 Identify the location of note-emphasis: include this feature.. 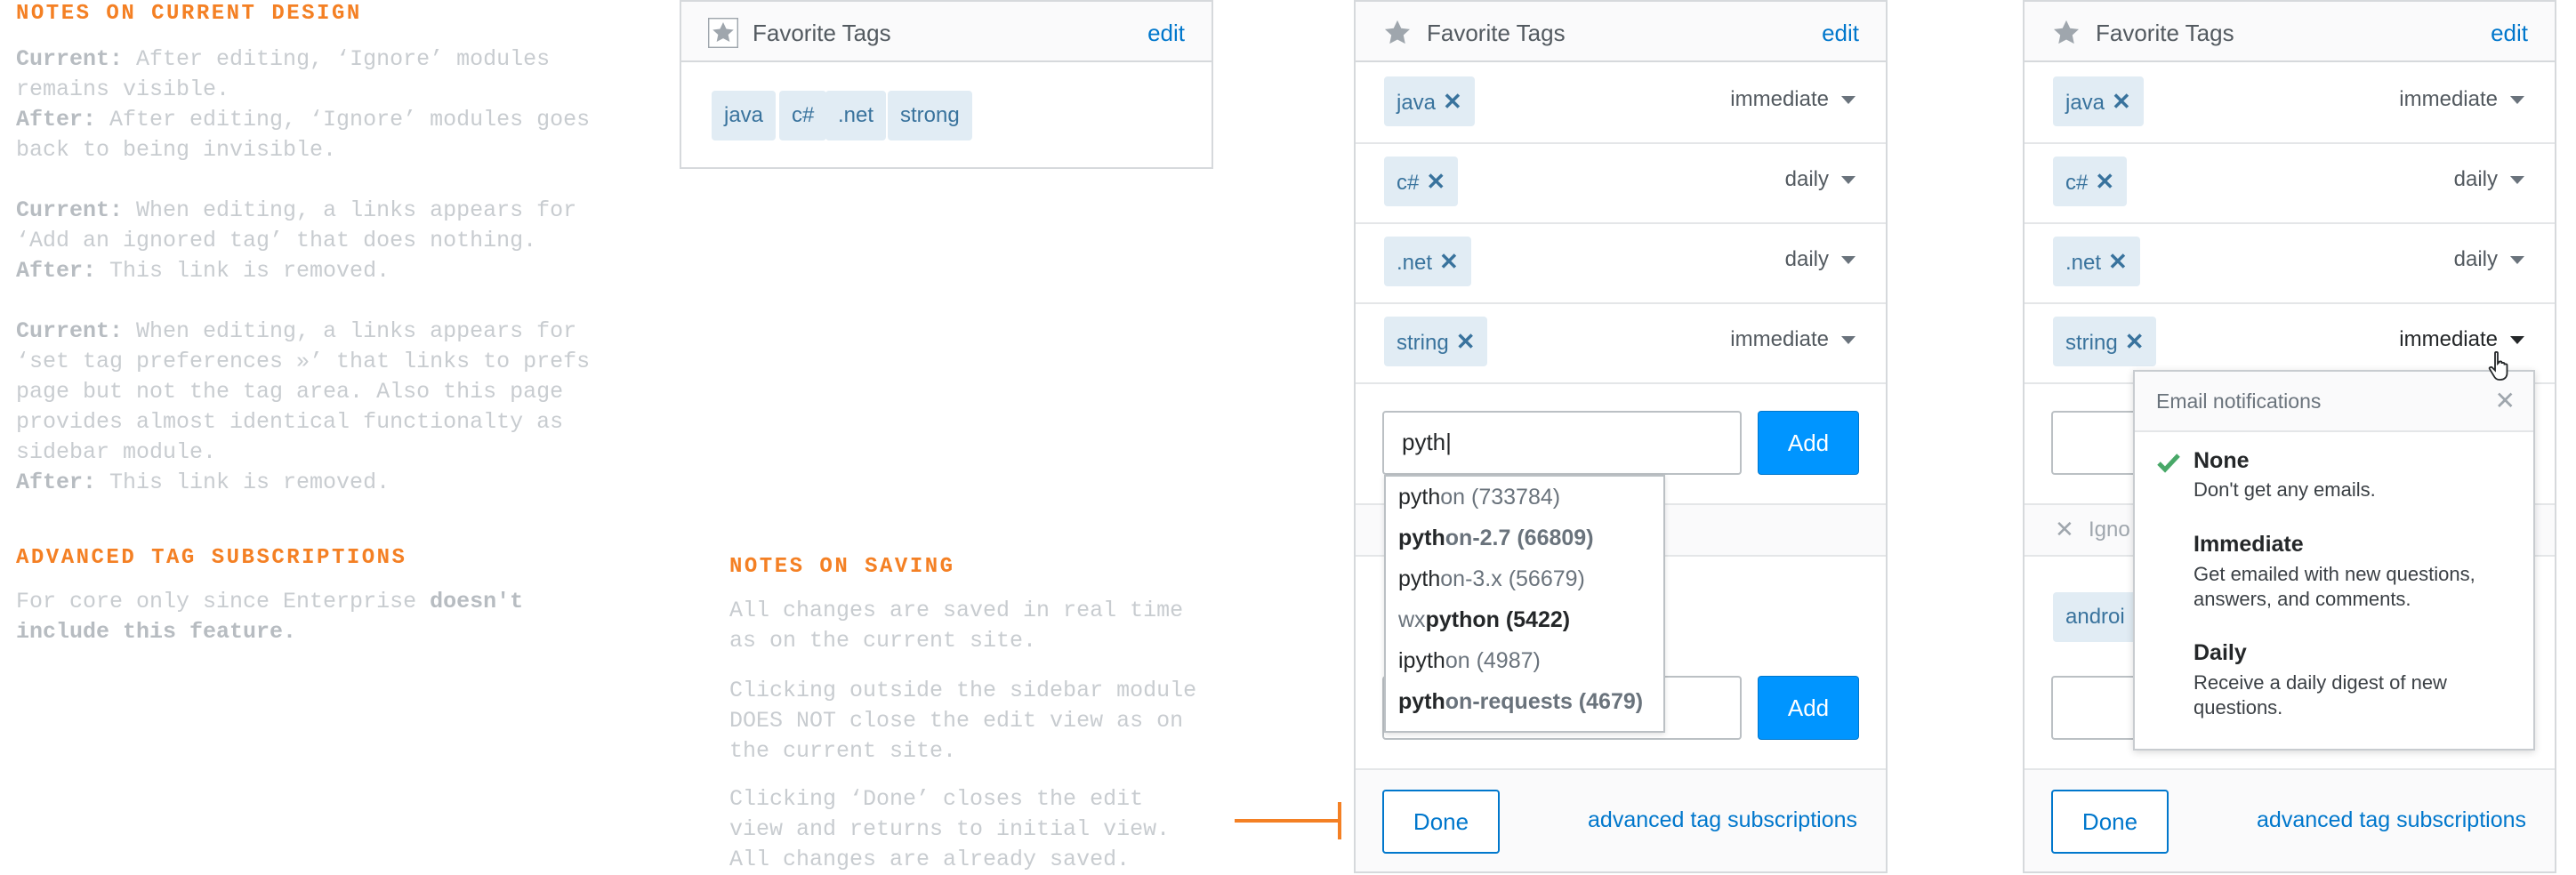
(156, 632).